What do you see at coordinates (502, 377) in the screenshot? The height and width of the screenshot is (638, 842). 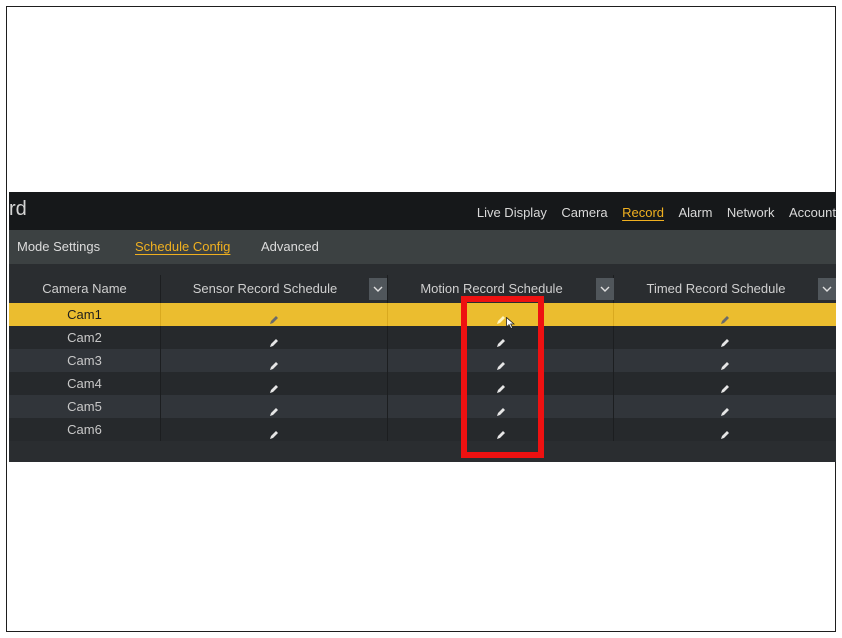 I see `highlight-annotation-box` at bounding box center [502, 377].